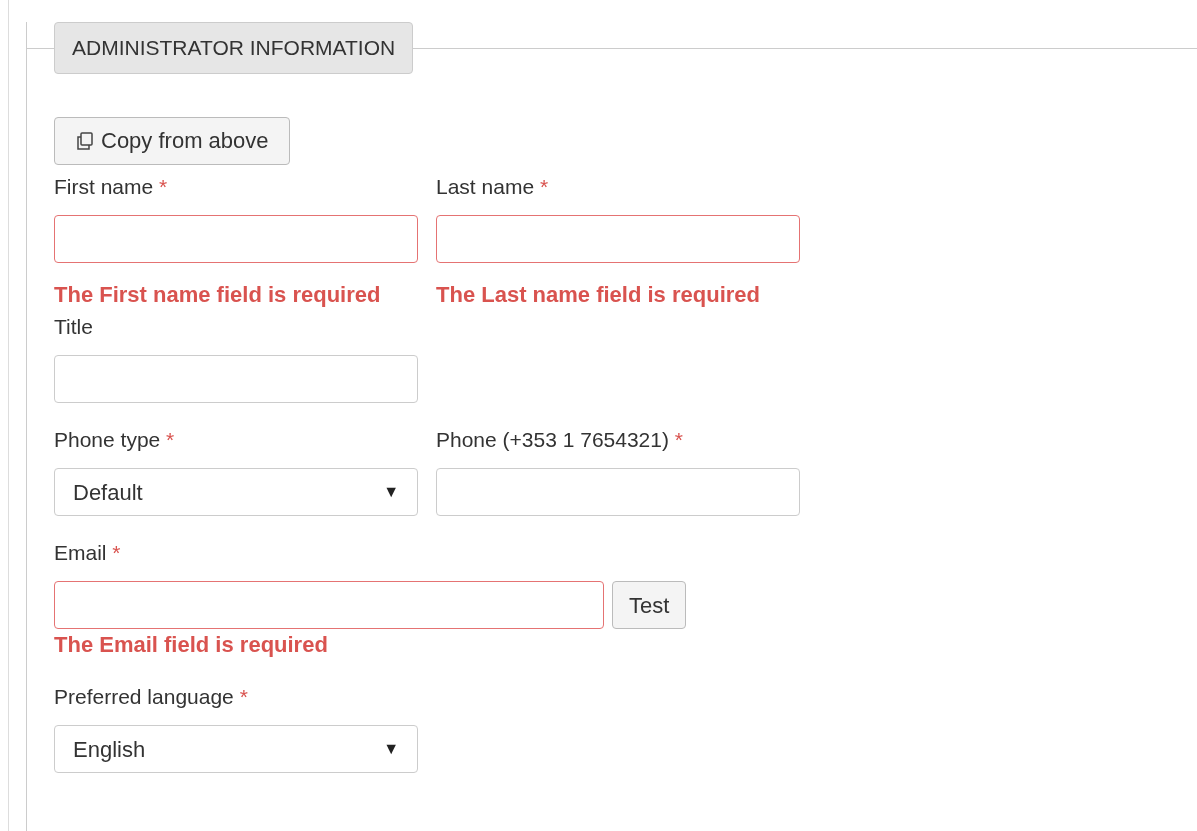  Describe the element at coordinates (493, 187) in the screenshot. I see `field-label: Last name *` at that location.